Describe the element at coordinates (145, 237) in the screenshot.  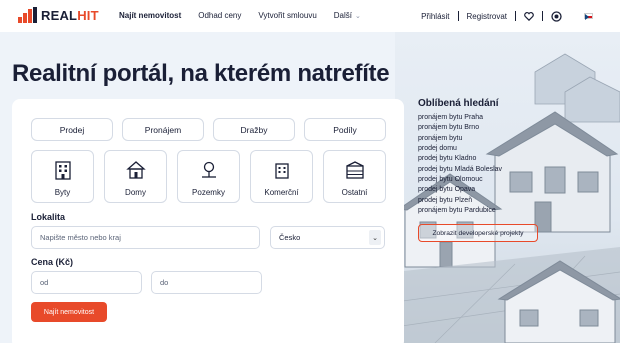
I see `location-input: Napište město nebo kraj` at that location.